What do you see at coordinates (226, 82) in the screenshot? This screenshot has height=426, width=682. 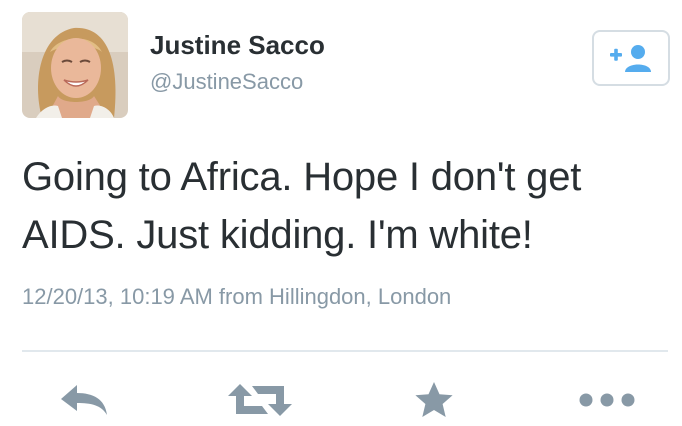 I see `user-handle: @JustineSacco` at bounding box center [226, 82].